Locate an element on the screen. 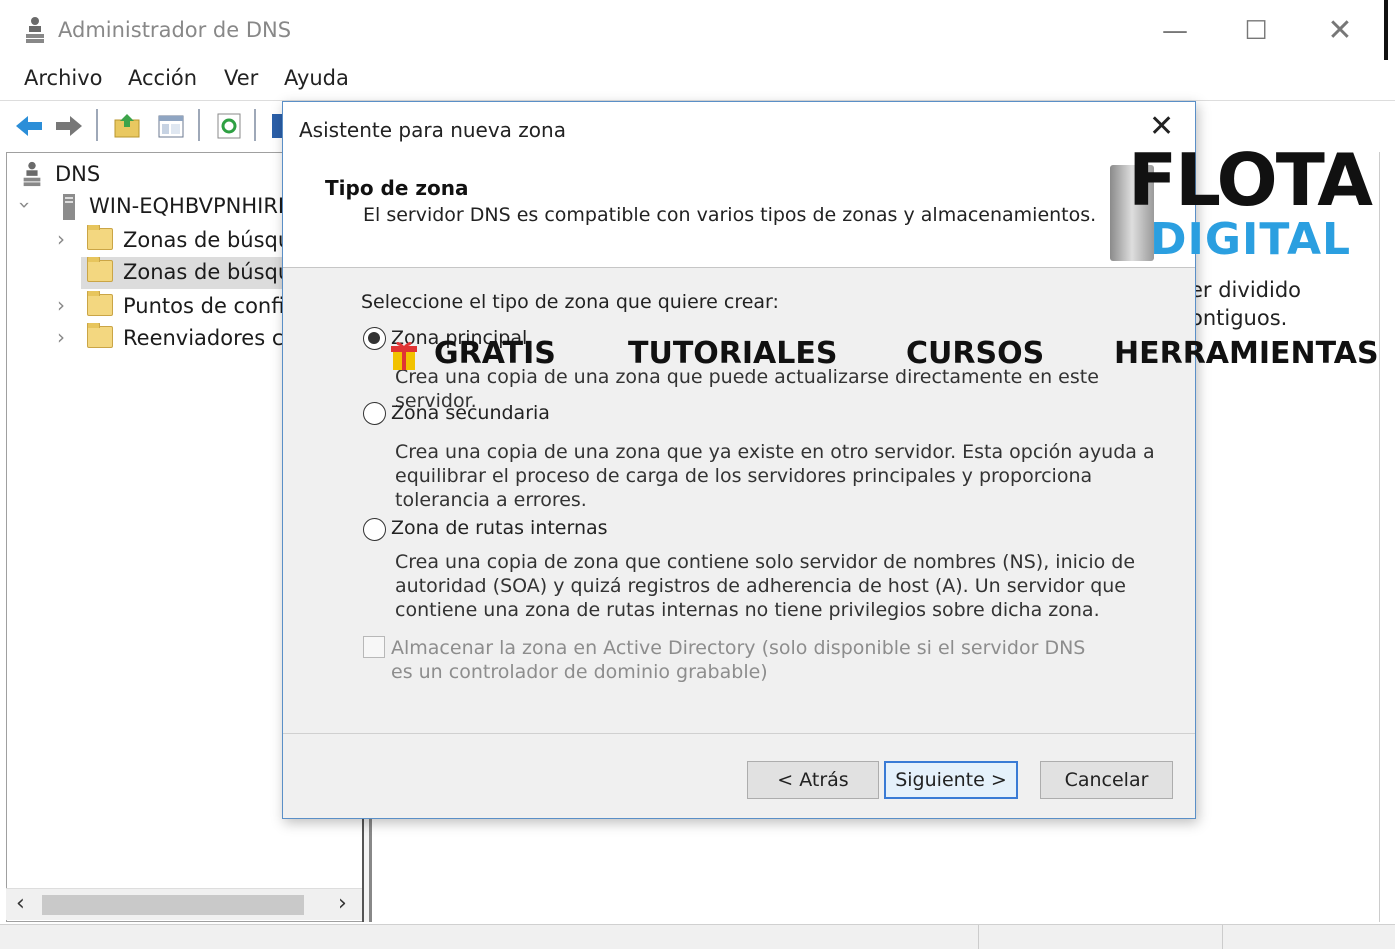 The height and width of the screenshot is (949, 1395). maximize-button: ☐ is located at coordinates (1256, 31).